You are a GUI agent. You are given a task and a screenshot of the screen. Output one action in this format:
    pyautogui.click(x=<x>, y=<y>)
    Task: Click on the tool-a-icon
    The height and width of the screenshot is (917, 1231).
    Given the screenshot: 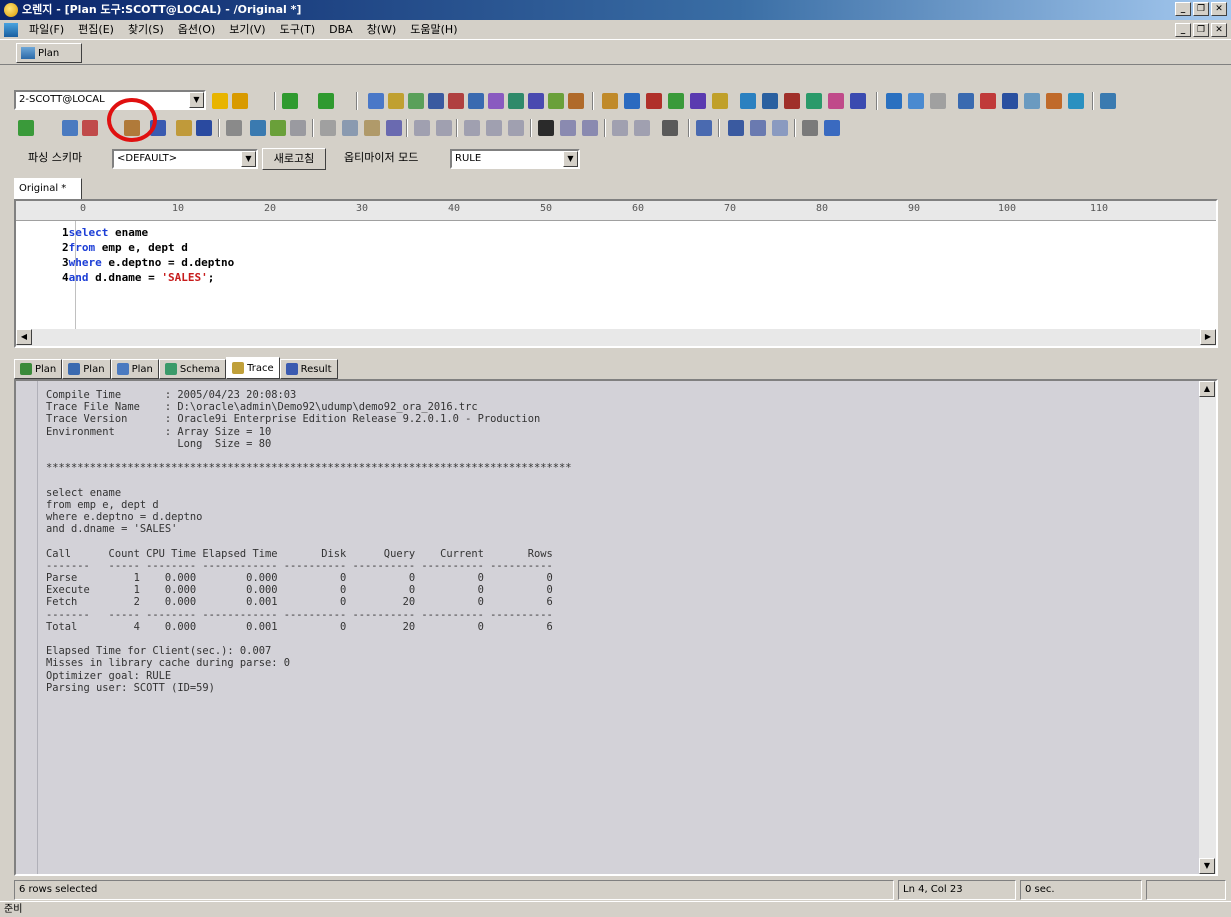 What is the action you would take?
    pyautogui.click(x=610, y=101)
    